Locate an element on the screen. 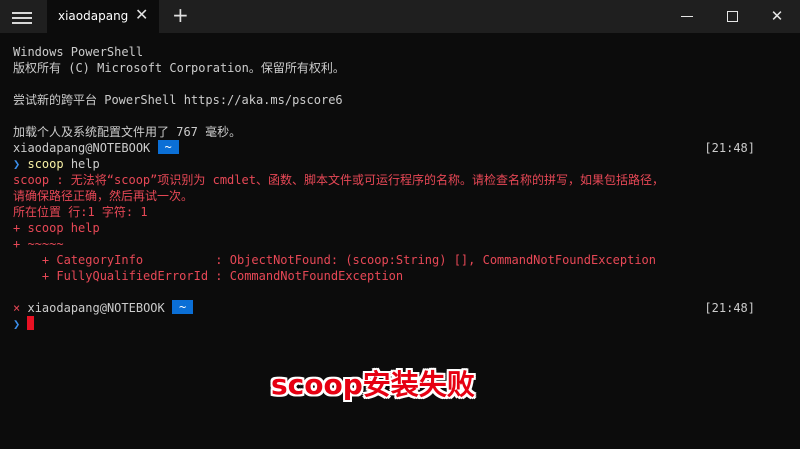 Image resolution: width=800 pixels, height=449 pixels. output-line: 版权所有 (C) Microsoft Corporation。保留所有权利。 is located at coordinates (179, 68).